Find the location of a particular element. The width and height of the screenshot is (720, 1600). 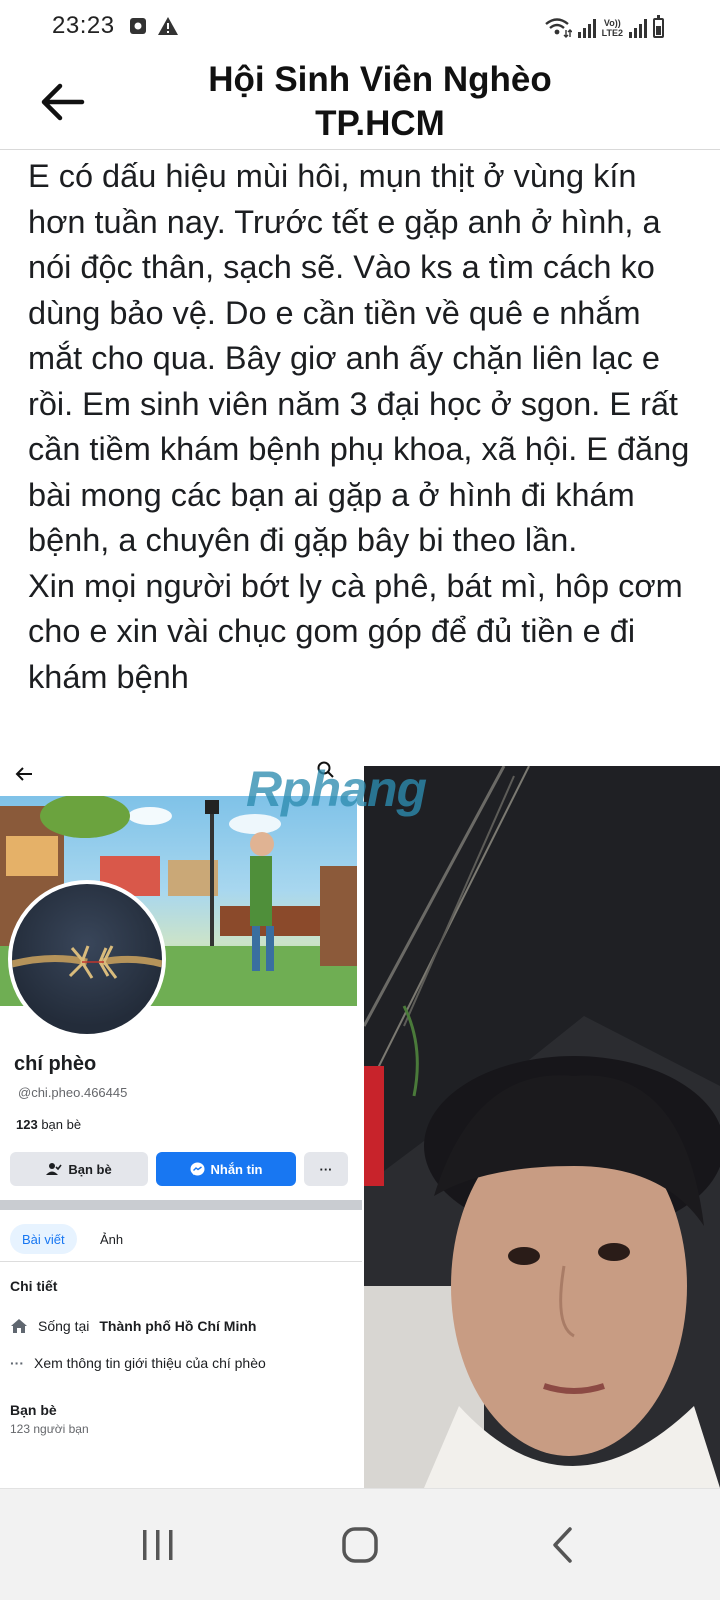

system-back-button is located at coordinates (562, 1545).